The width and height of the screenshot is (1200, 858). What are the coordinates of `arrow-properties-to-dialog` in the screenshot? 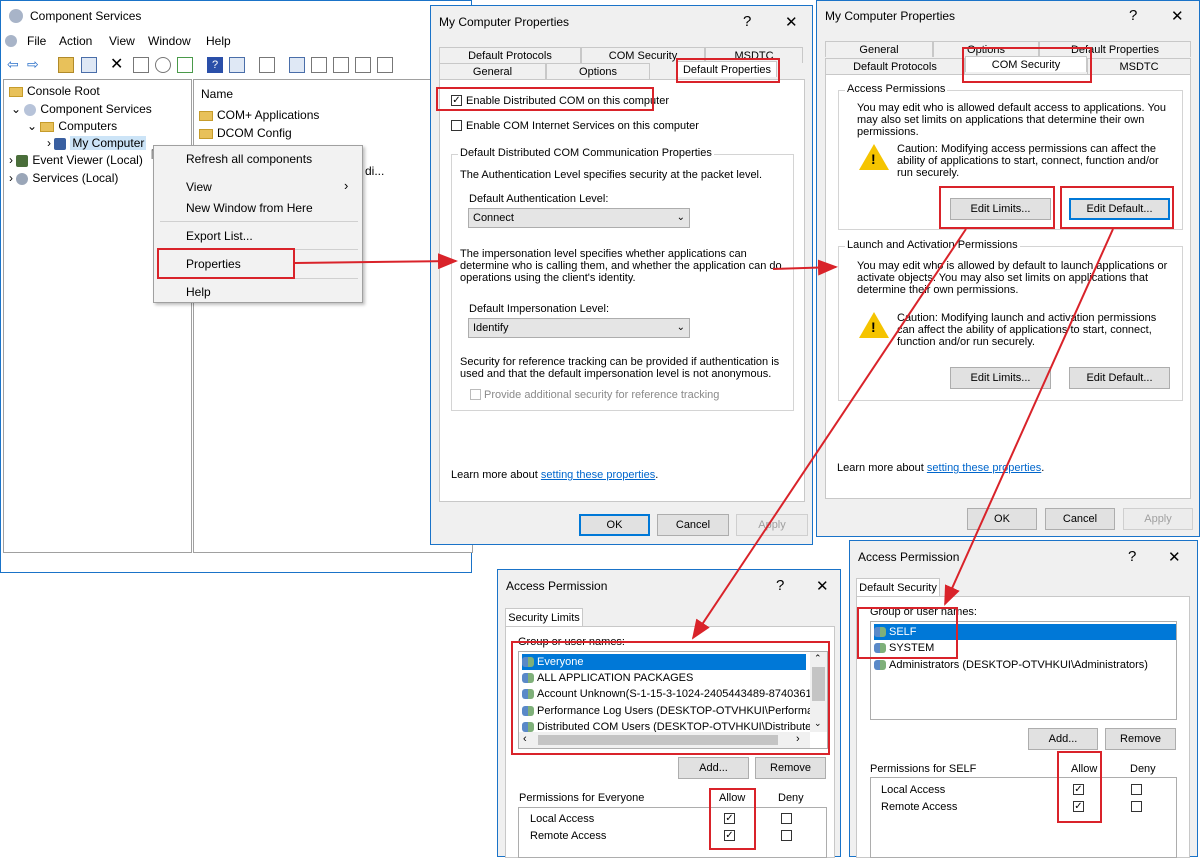 It's located at (376, 261).